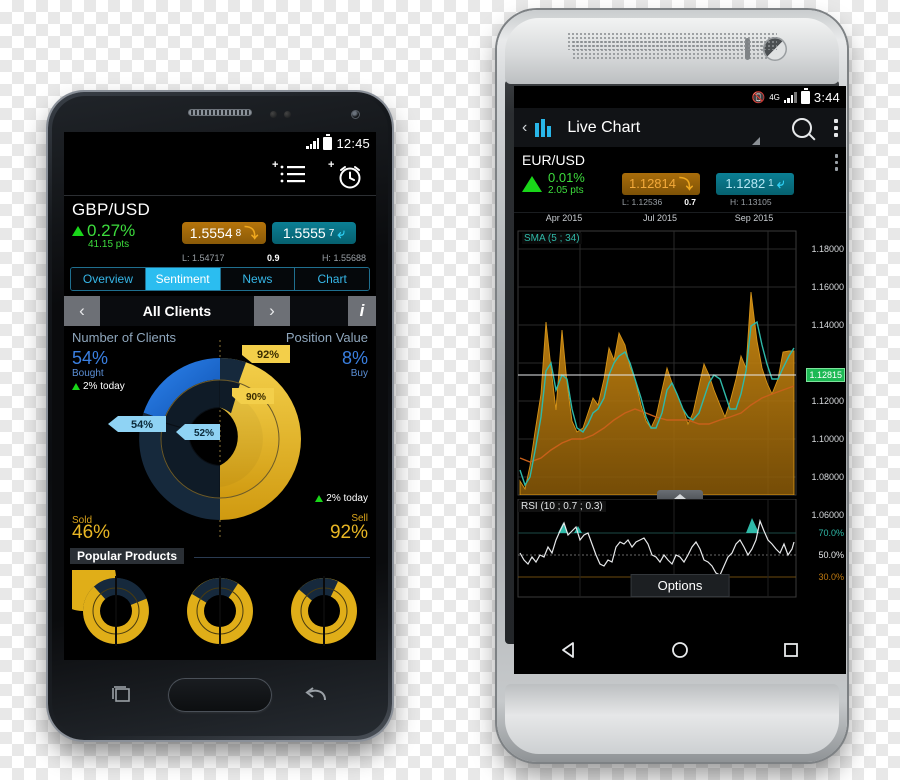  I want to click on change-points: 41.15 pts, so click(109, 244).